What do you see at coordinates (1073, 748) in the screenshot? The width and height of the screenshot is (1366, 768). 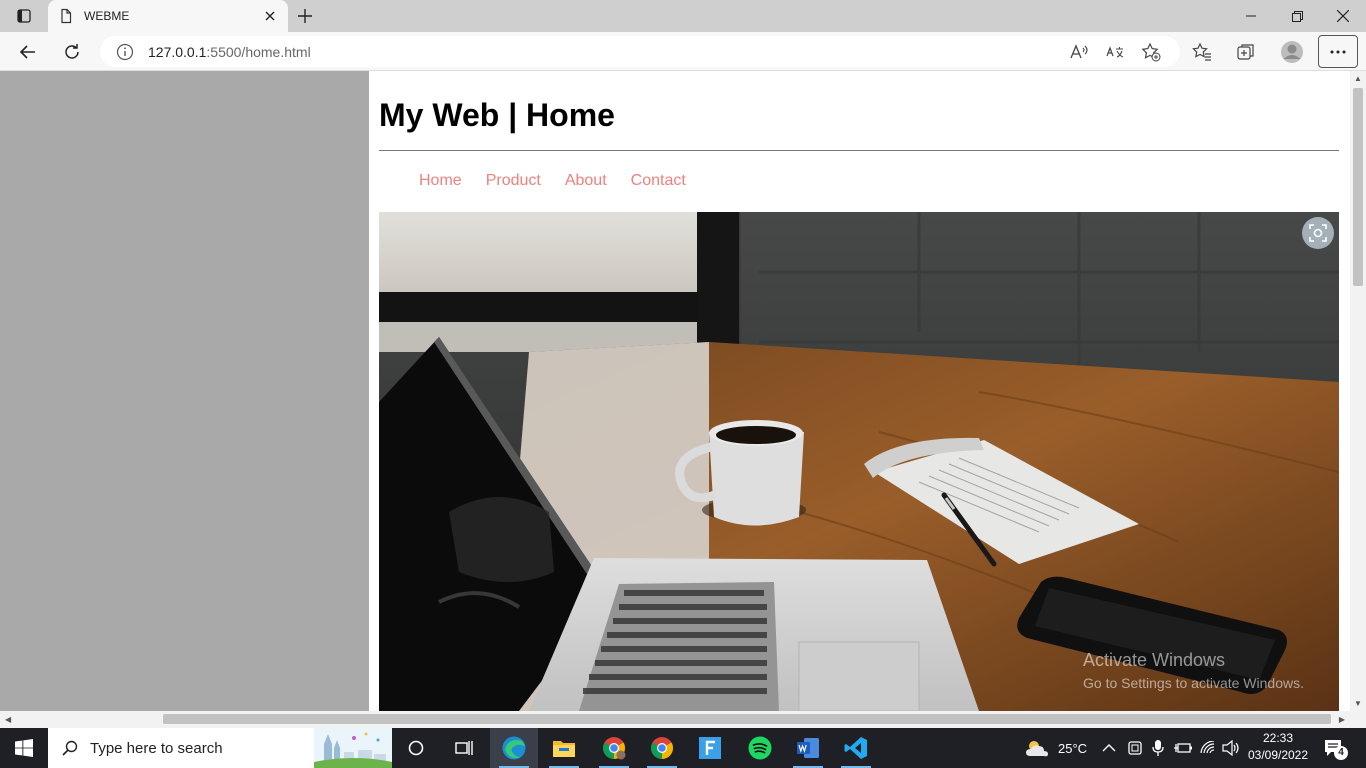 I see `weather-temp: 25°C` at bounding box center [1073, 748].